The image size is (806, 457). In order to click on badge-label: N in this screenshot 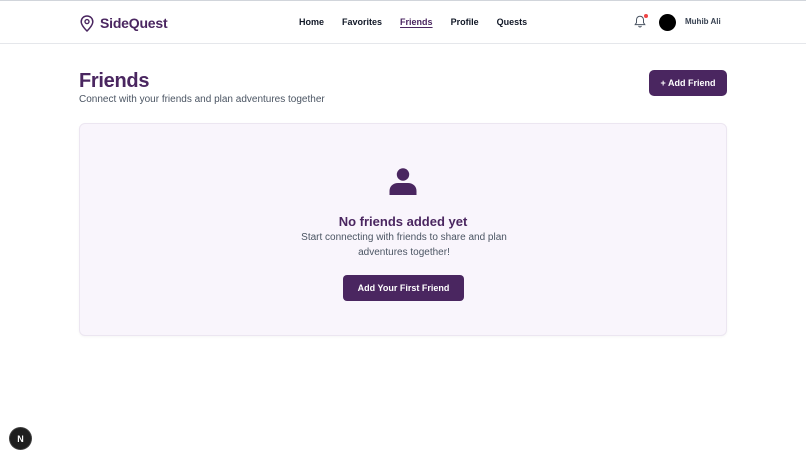, I will do `click(20, 438)`.